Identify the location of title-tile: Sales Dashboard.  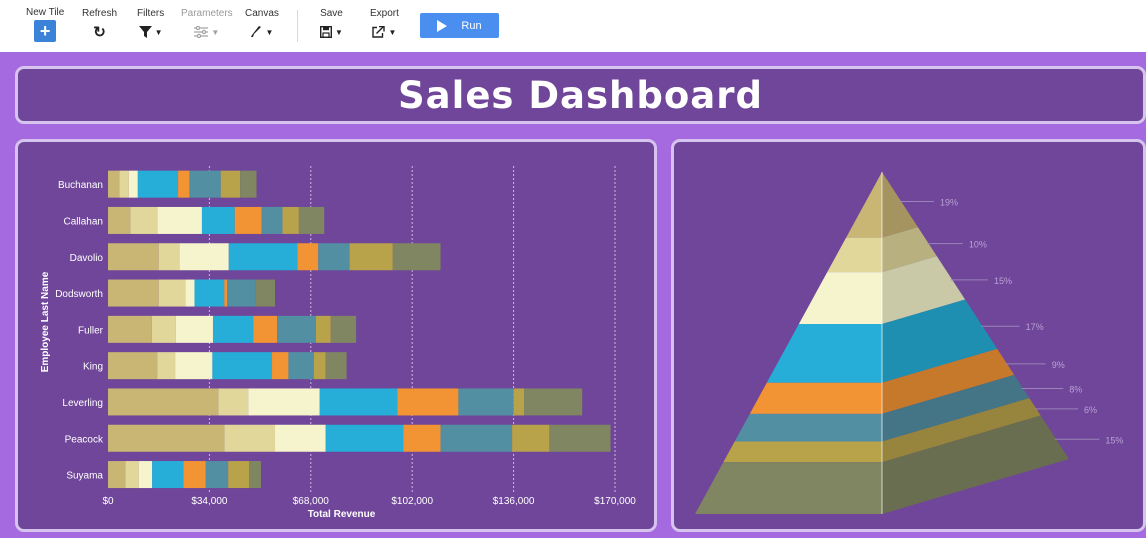
(580, 95).